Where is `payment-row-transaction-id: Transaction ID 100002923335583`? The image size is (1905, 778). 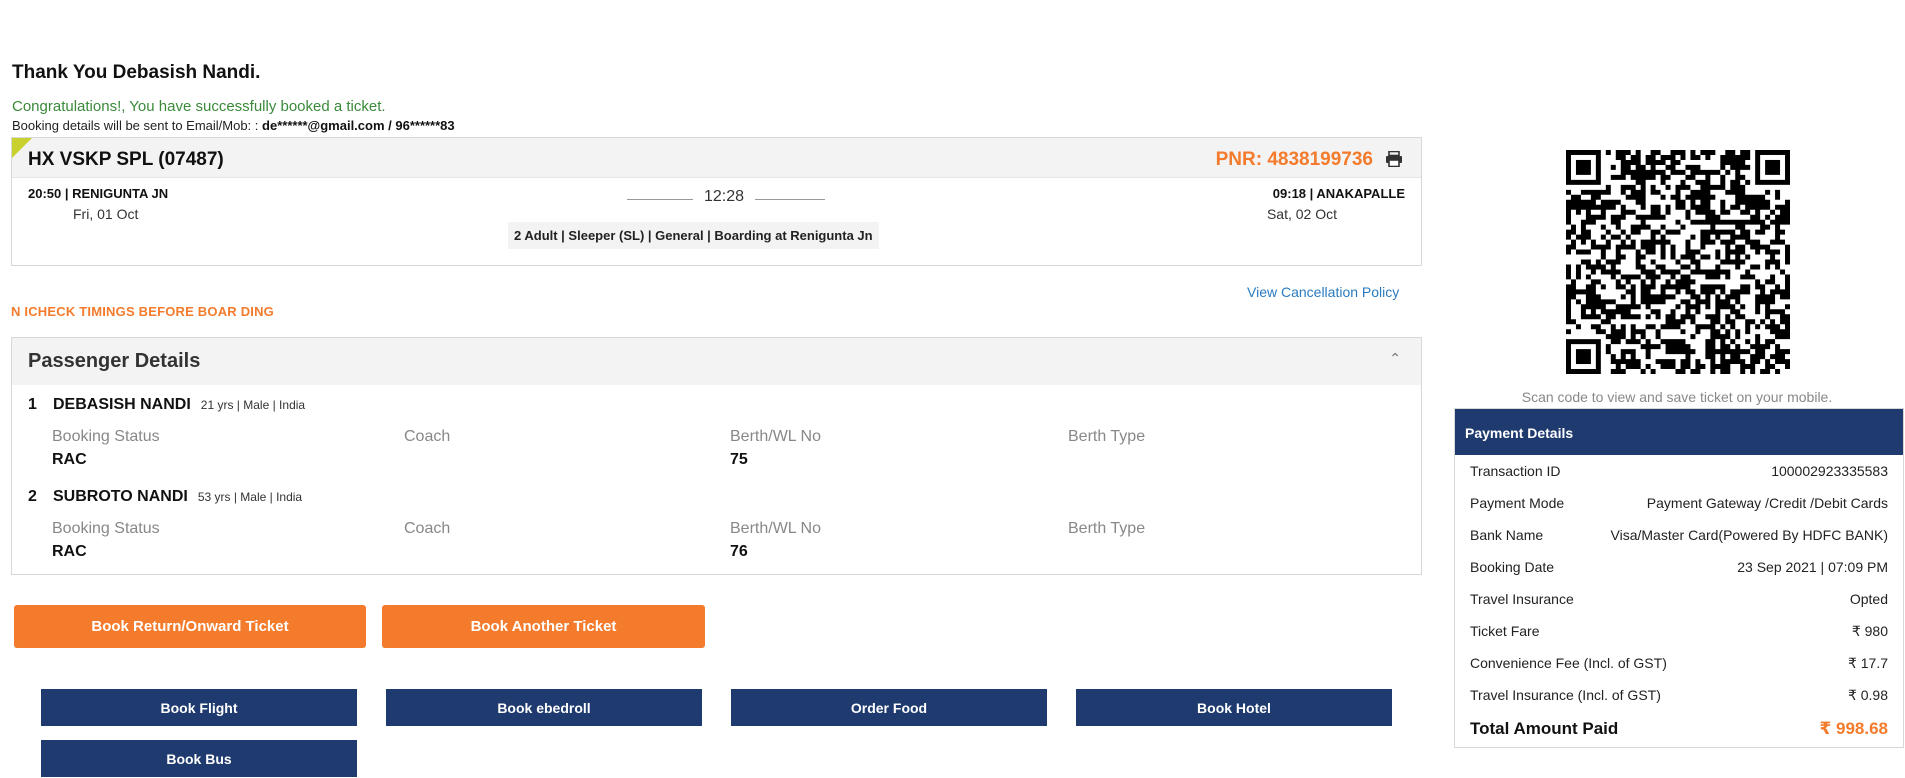
payment-row-transaction-id: Transaction ID 100002923335583 is located at coordinates (1679, 471).